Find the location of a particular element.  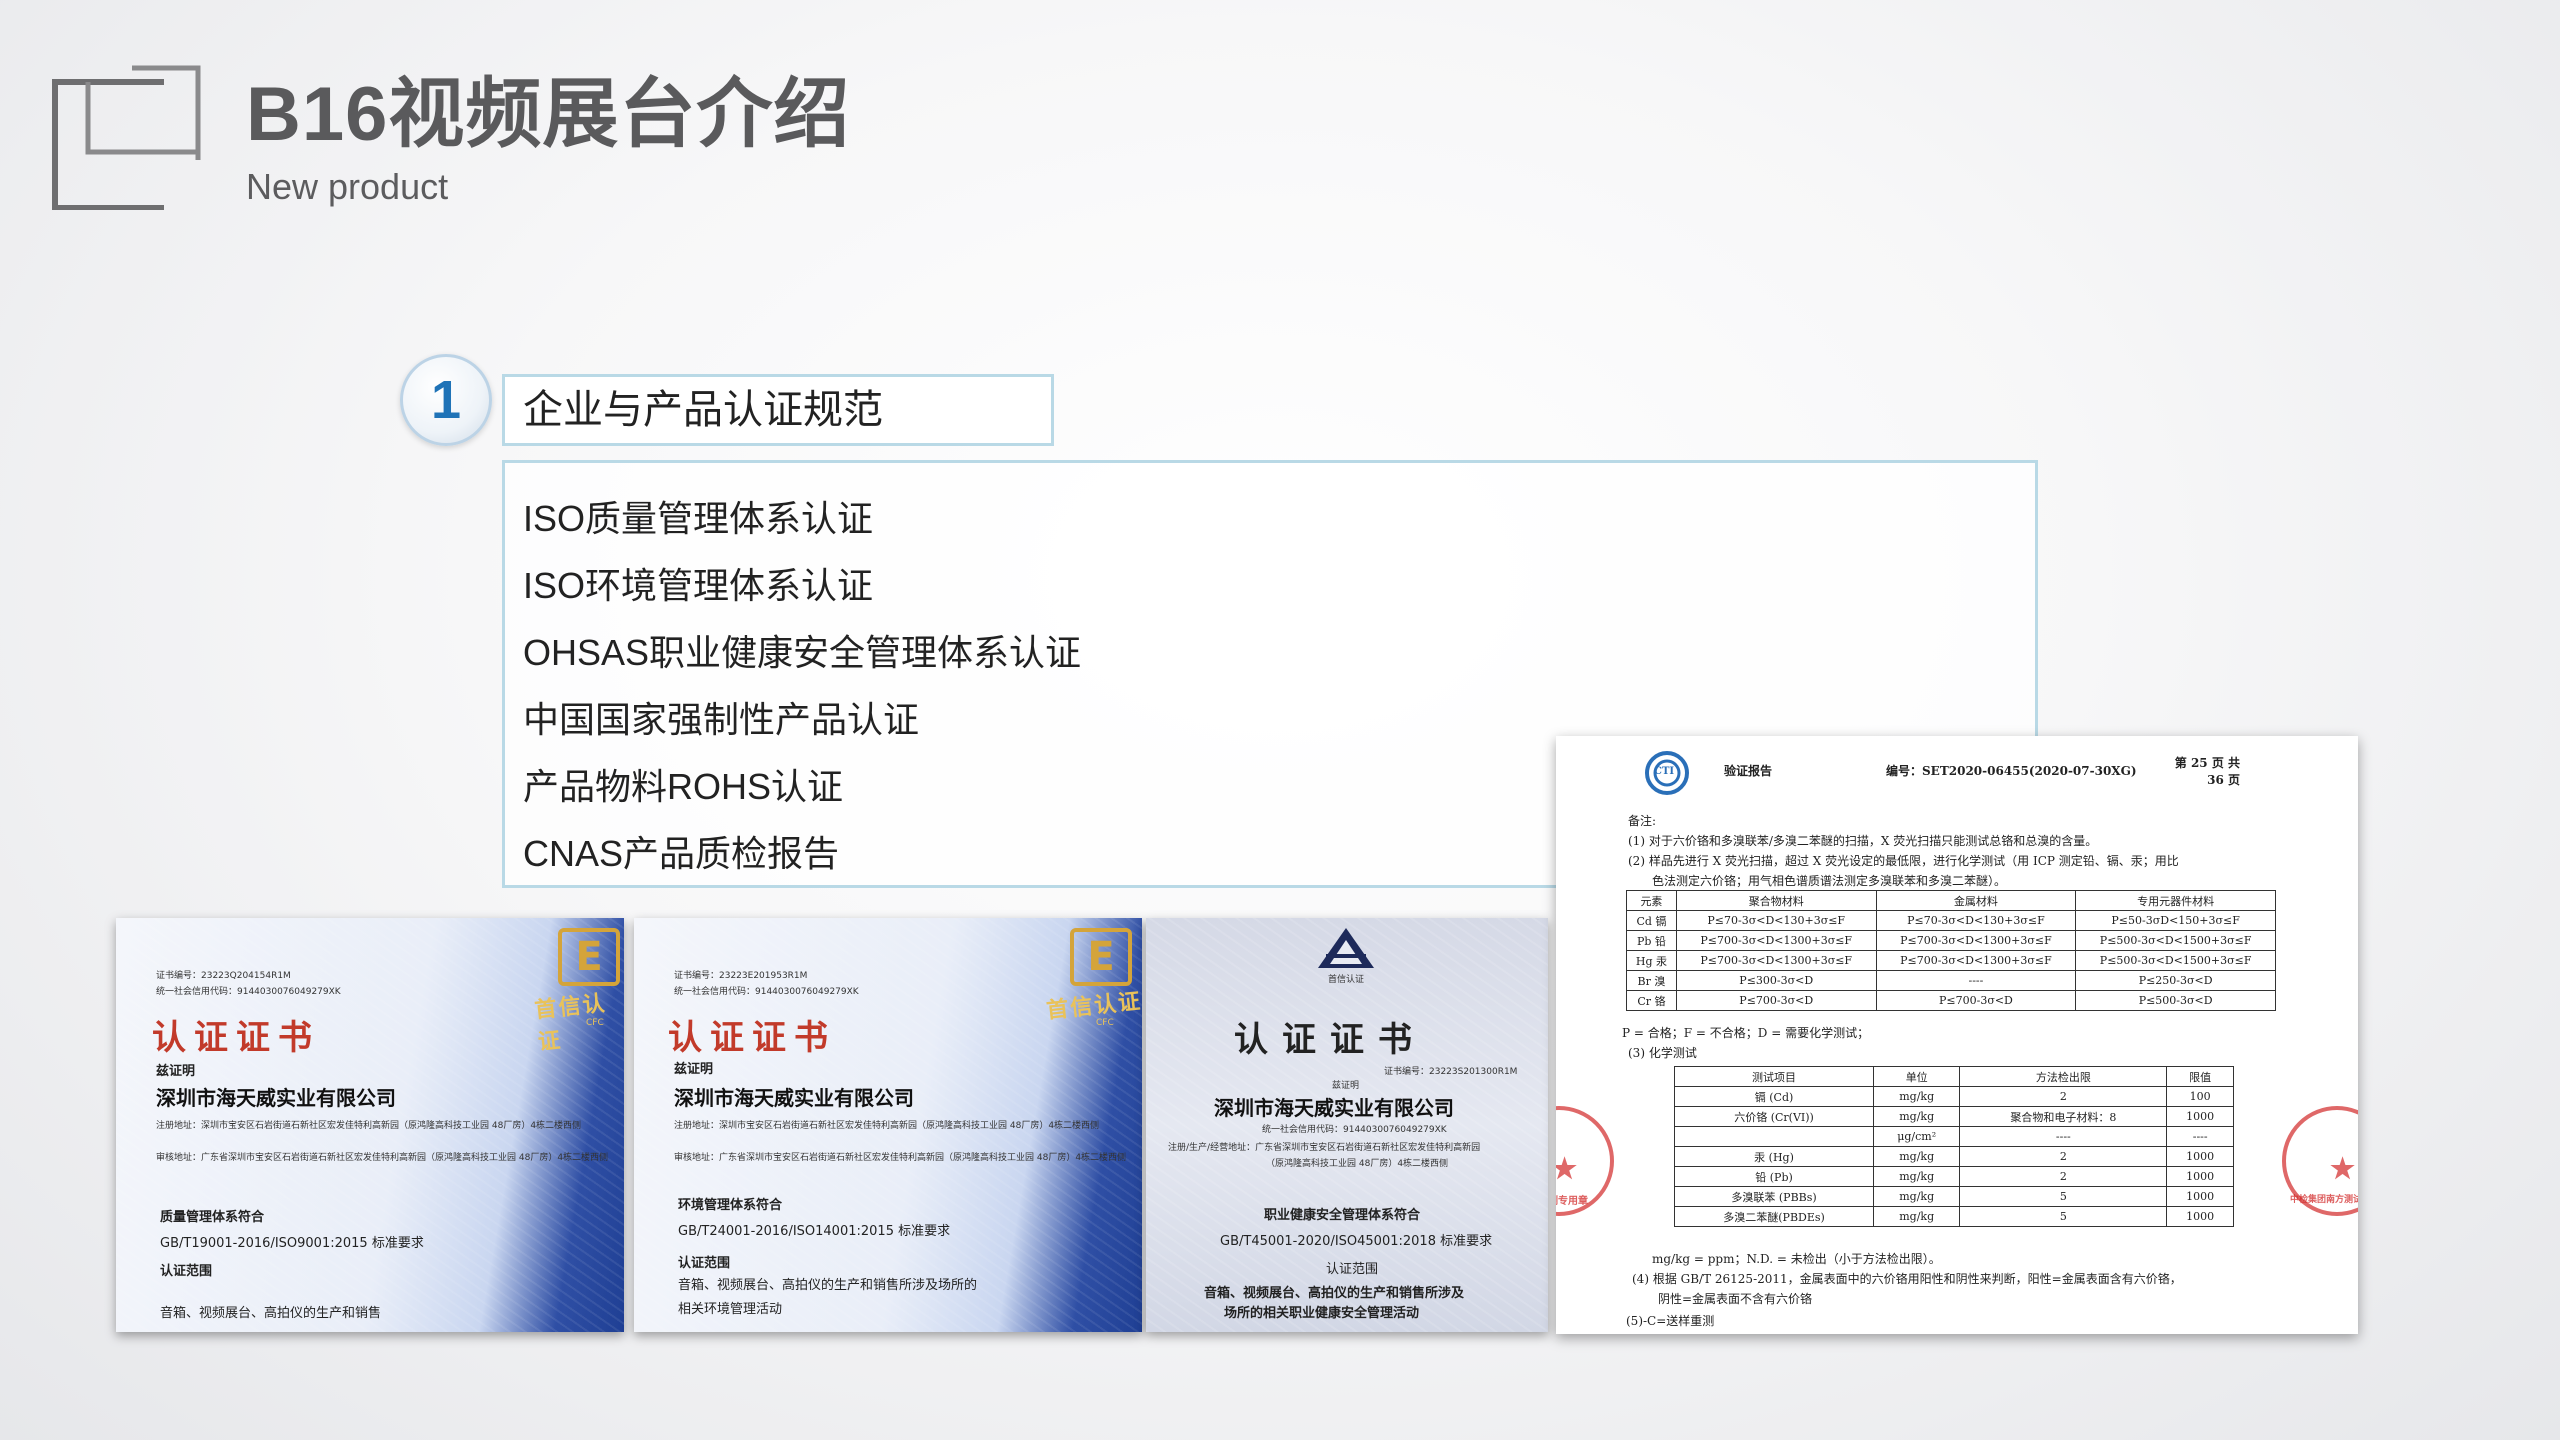

table-cell: P≤300-3σ<D is located at coordinates (1776, 980).